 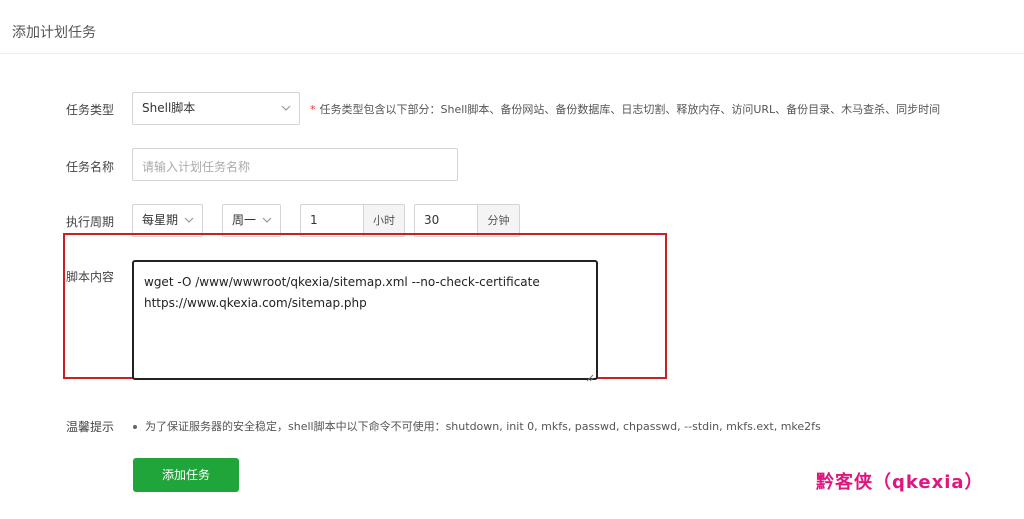 I want to click on add-task-button: 添加任务, so click(x=186, y=475).